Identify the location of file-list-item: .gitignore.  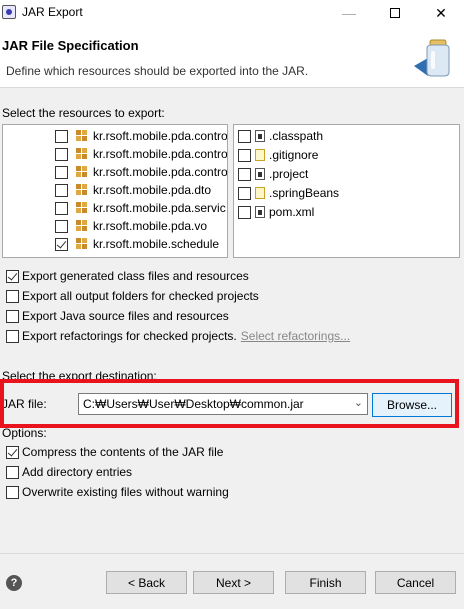
(278, 155).